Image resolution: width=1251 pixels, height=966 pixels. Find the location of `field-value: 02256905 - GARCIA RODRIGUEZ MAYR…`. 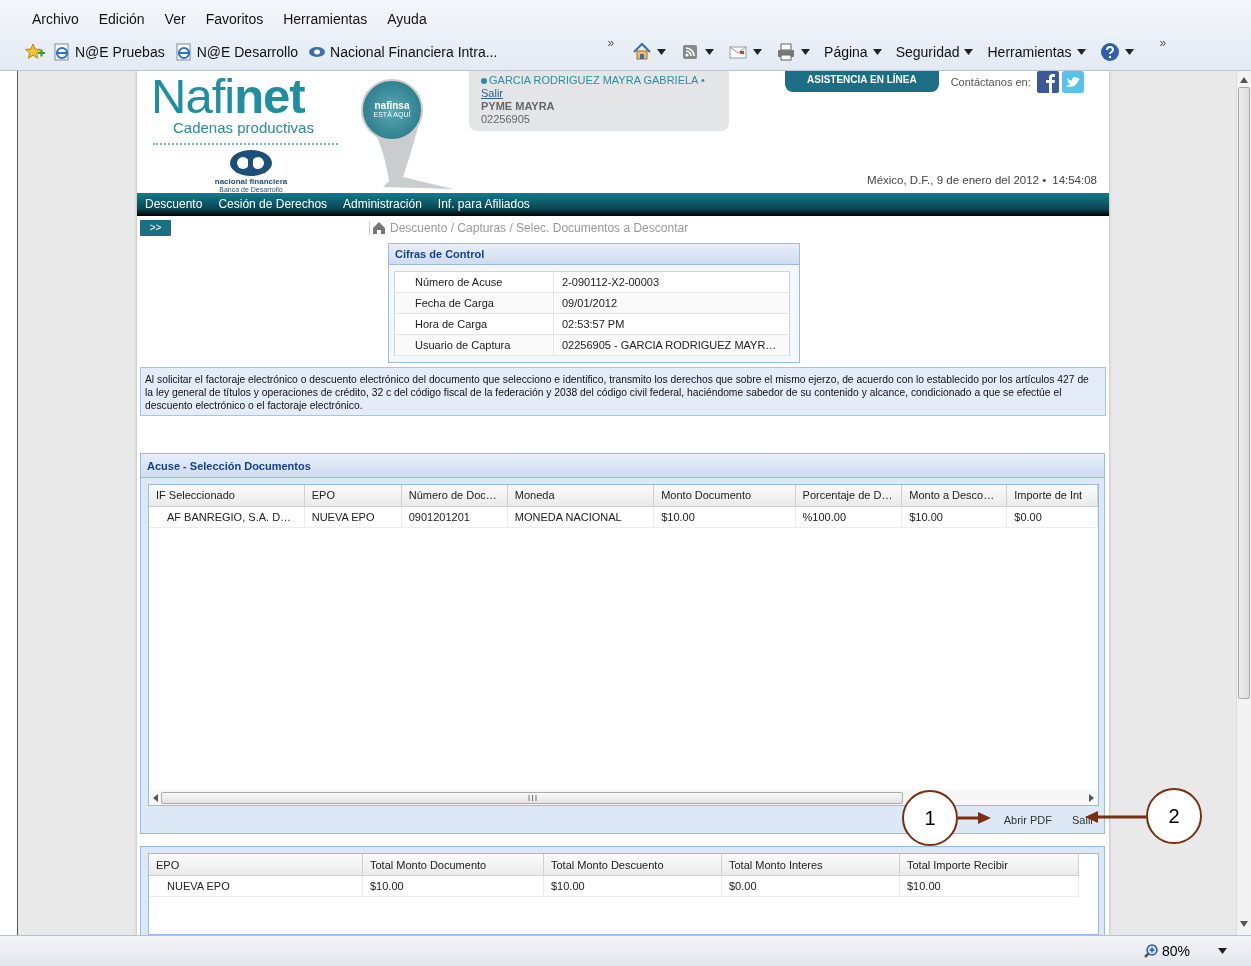

field-value: 02256905 - GARCIA RODRIGUEZ MAYR… is located at coordinates (671, 345).